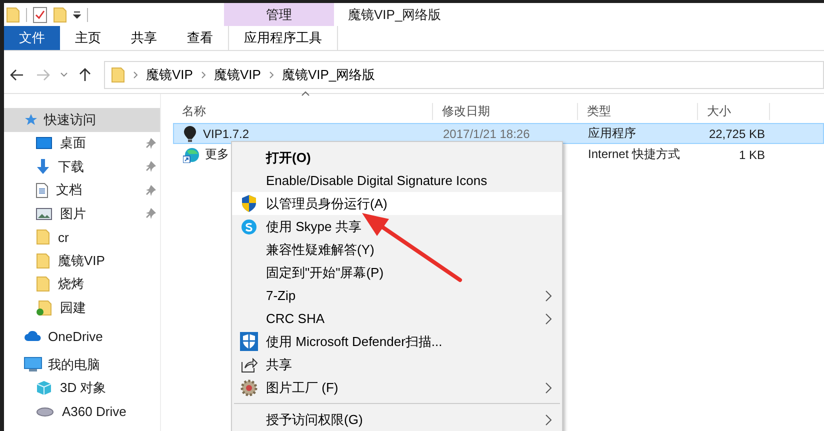  I want to click on file-name: VIP1.7.2, so click(226, 133).